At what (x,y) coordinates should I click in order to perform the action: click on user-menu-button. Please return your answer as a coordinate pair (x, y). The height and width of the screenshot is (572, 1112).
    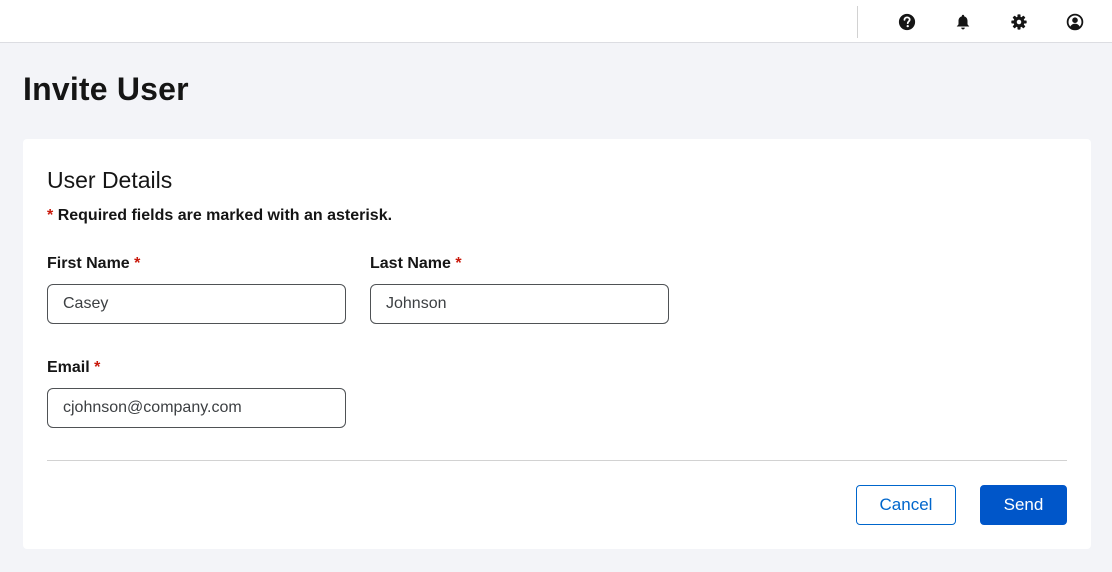
    Looking at the image, I should click on (1075, 22).